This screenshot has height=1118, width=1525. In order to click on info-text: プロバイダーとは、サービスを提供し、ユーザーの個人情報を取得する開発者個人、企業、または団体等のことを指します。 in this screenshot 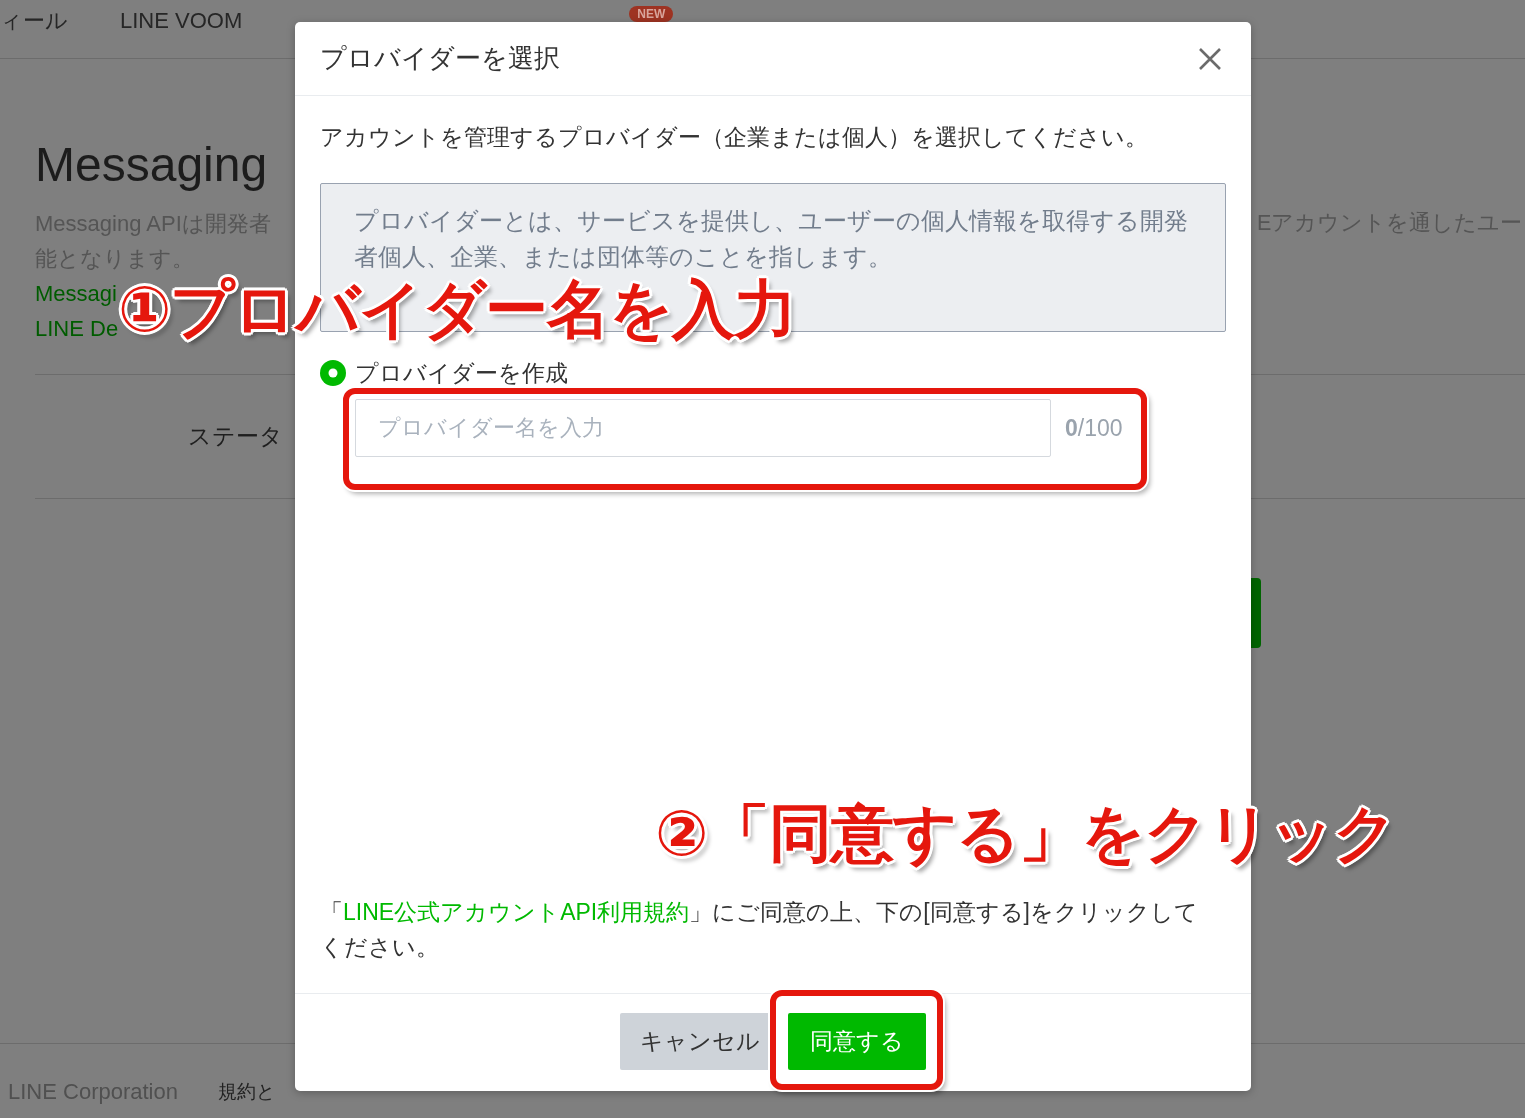, I will do `click(771, 239)`.